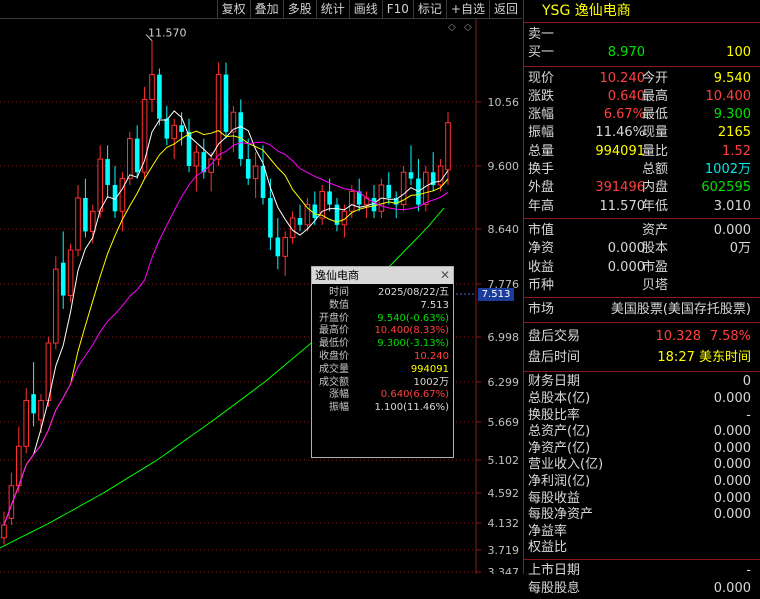 The image size is (760, 599). I want to click on quote-value: 6.67%, so click(624, 115).